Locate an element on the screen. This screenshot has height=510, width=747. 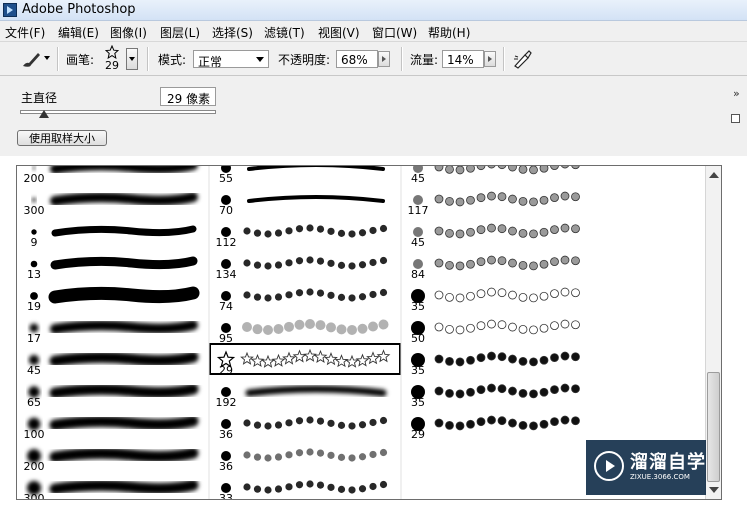
brush-preset: 74 is located at coordinates (303, 300).